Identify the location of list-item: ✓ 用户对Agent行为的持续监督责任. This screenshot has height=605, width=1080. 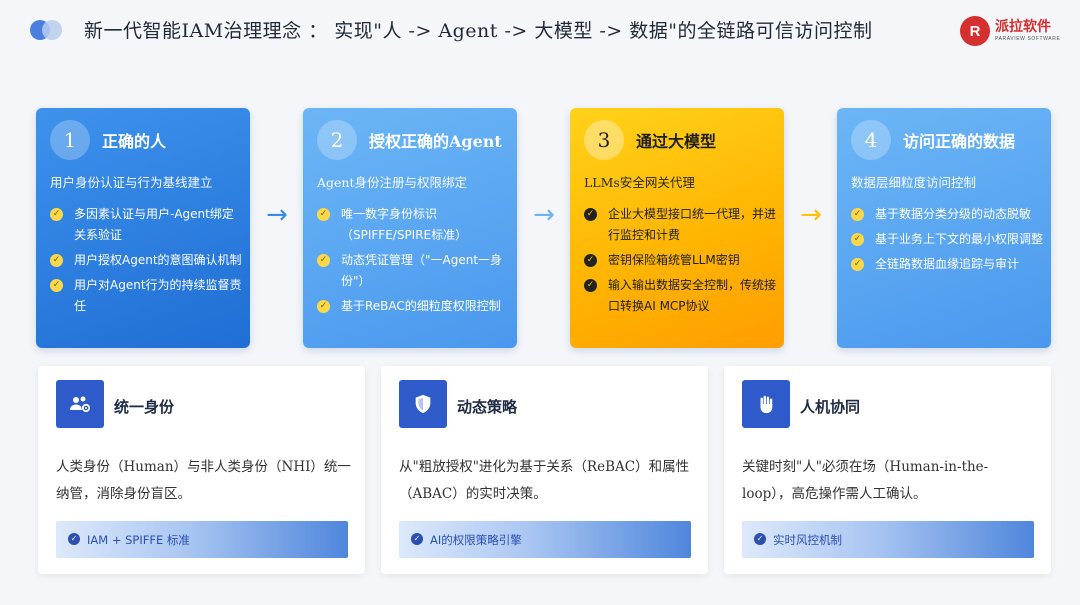
(146, 296).